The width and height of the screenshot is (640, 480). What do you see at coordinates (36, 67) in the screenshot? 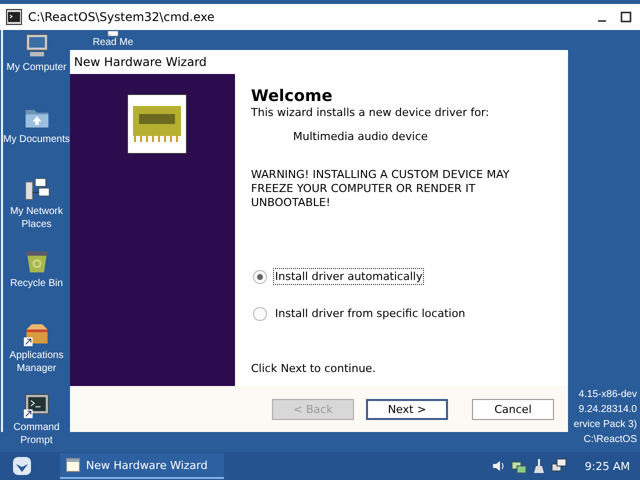
I see `desktop-icon-label: My Computer` at bounding box center [36, 67].